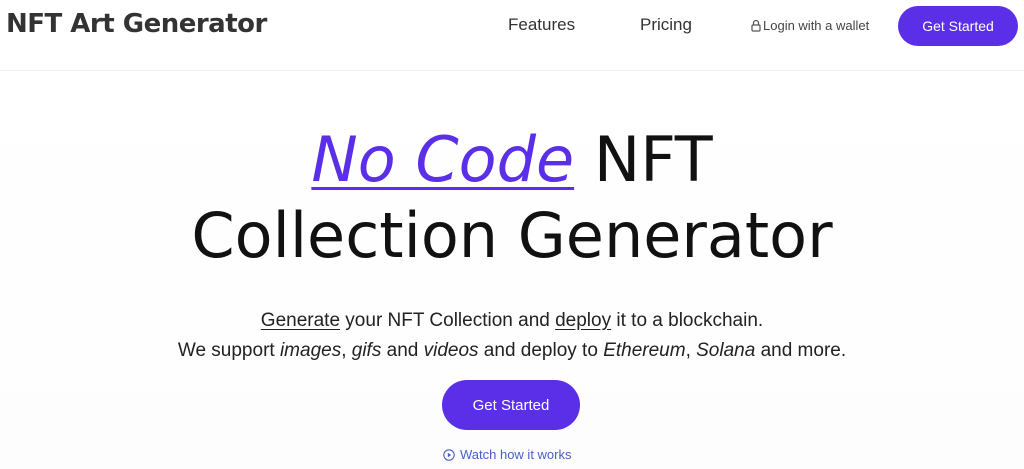 This screenshot has width=1024, height=469. Describe the element at coordinates (801, 350) in the screenshot. I see `subtext-fragment: and more.` at that location.